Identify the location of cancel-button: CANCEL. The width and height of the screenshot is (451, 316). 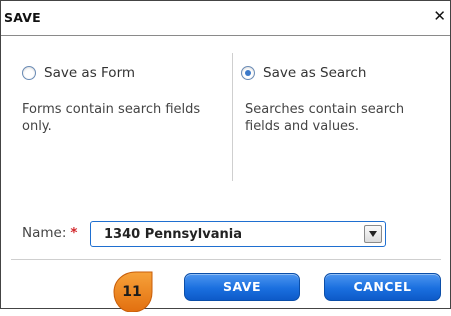
(382, 287).